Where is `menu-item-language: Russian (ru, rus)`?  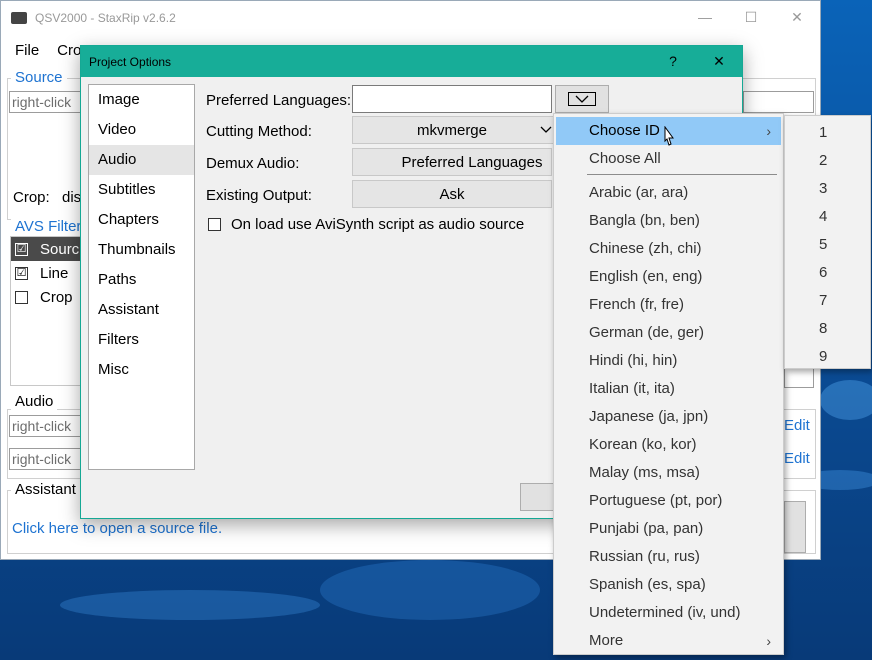
menu-item-language: Russian (ru, rus) is located at coordinates (668, 557).